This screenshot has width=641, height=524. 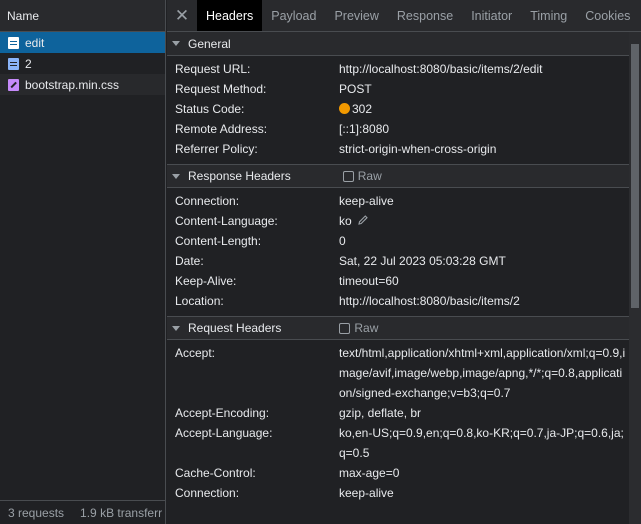 I want to click on status-dot-icon, so click(x=344, y=108).